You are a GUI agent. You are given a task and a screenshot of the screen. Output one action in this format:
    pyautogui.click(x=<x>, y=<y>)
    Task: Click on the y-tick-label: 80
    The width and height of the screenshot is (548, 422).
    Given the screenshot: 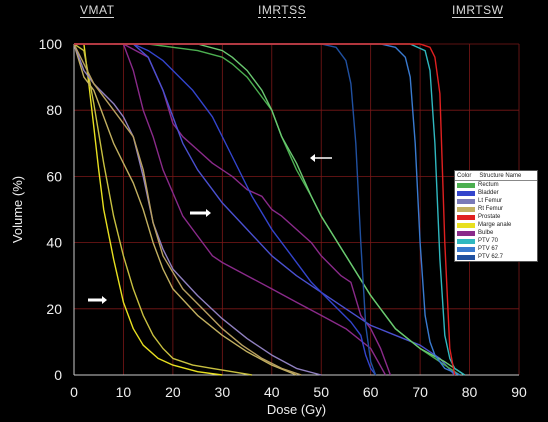 What is the action you would take?
    pyautogui.click(x=54, y=110)
    